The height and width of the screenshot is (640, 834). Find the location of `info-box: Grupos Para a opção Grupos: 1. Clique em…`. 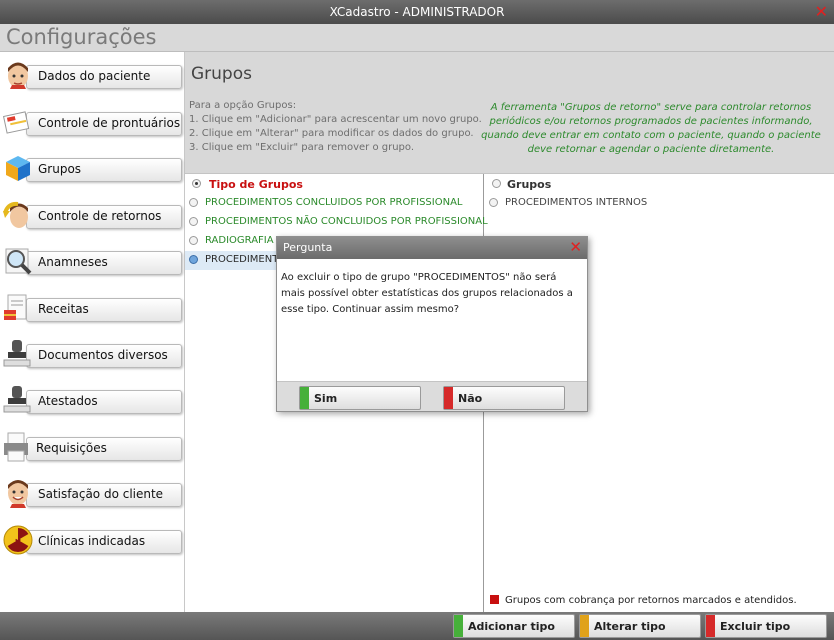

info-box: Grupos Para a opção Grupos: 1. Clique em… is located at coordinates (509, 113).